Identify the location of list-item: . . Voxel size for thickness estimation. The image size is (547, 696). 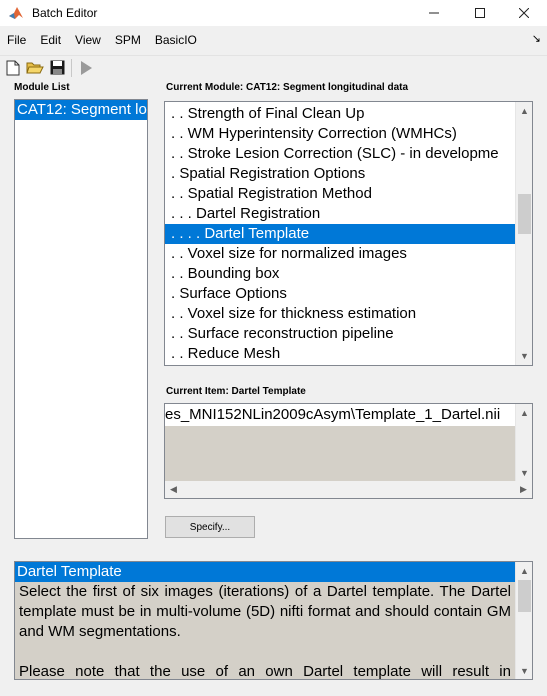
(340, 314).